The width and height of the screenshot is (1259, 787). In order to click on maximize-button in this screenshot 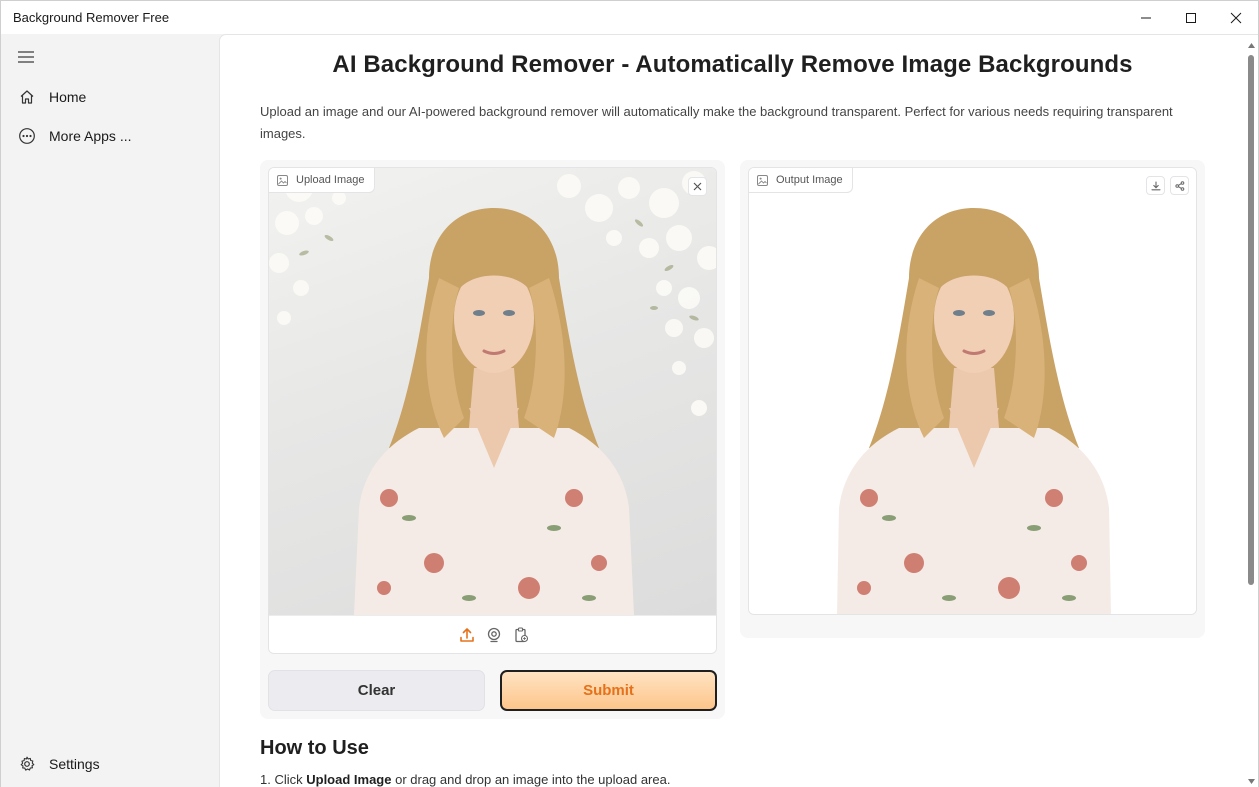, I will do `click(1190, 17)`.